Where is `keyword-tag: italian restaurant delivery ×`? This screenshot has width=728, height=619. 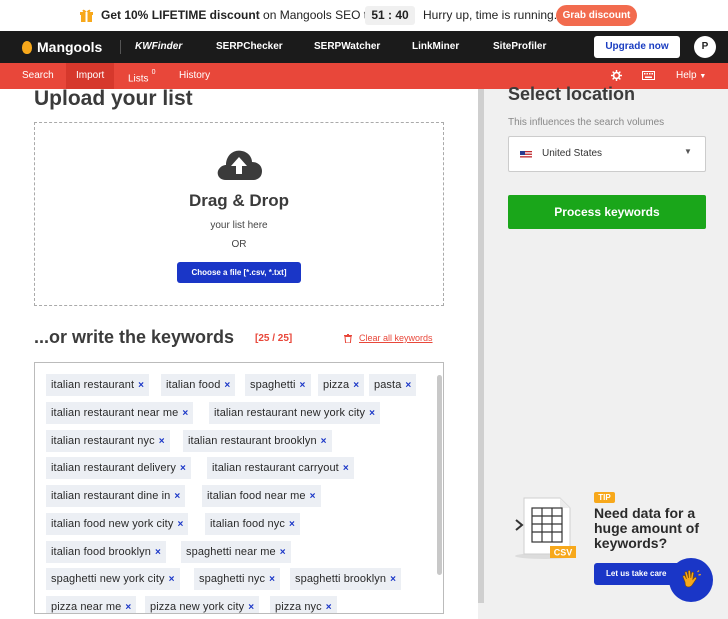 keyword-tag: italian restaurant delivery × is located at coordinates (118, 468).